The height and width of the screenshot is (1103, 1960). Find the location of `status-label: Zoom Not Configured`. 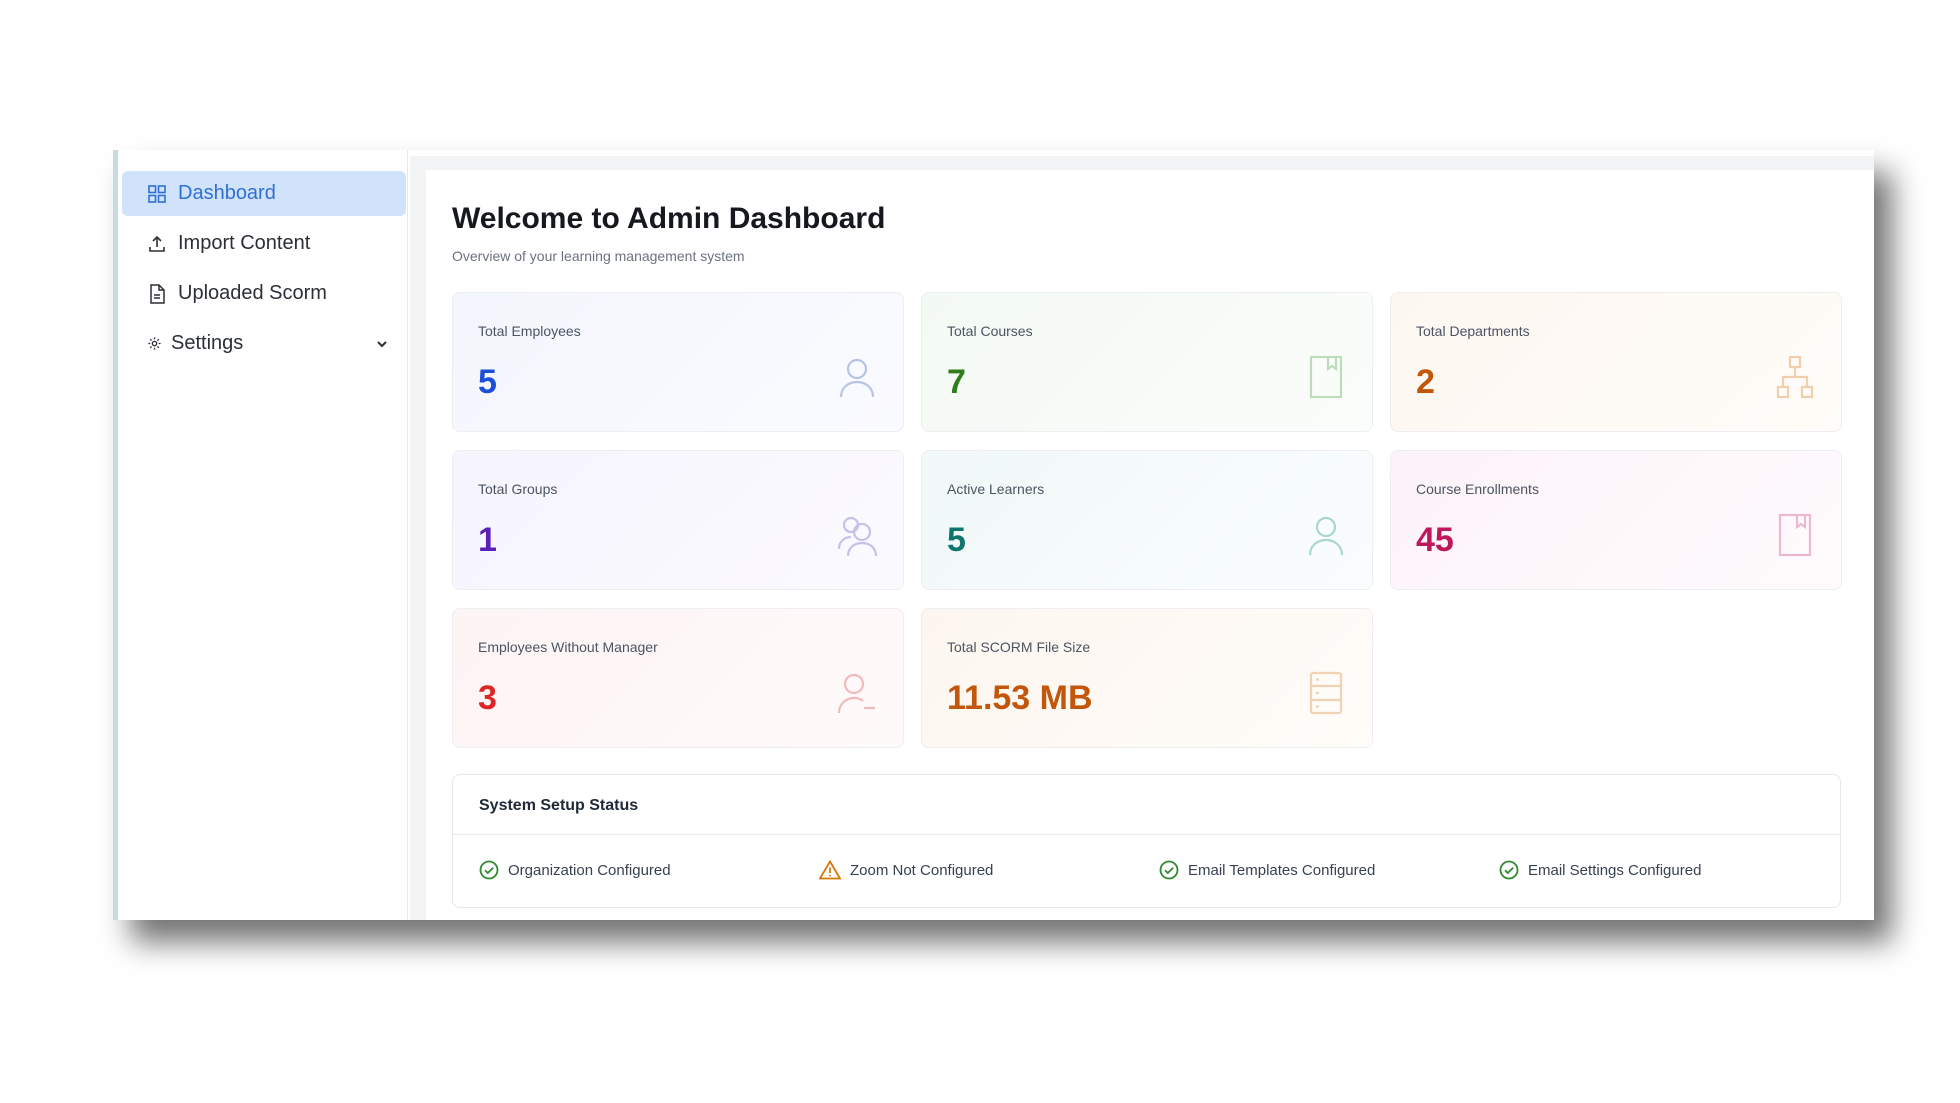

status-label: Zoom Not Configured is located at coordinates (922, 870).